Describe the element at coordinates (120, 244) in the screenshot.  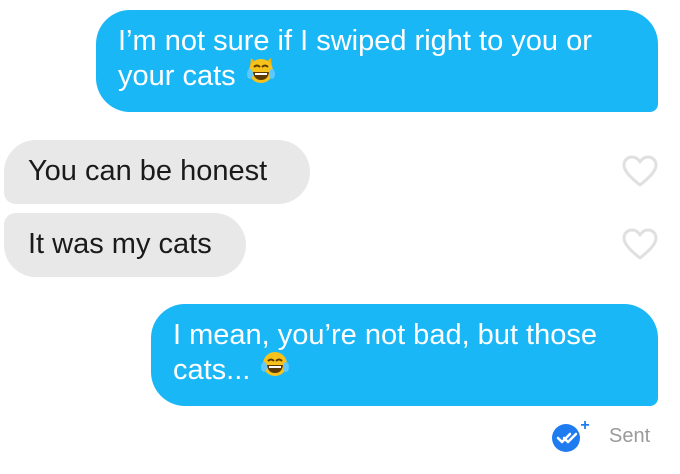
I see `message-text: It was my cats` at that location.